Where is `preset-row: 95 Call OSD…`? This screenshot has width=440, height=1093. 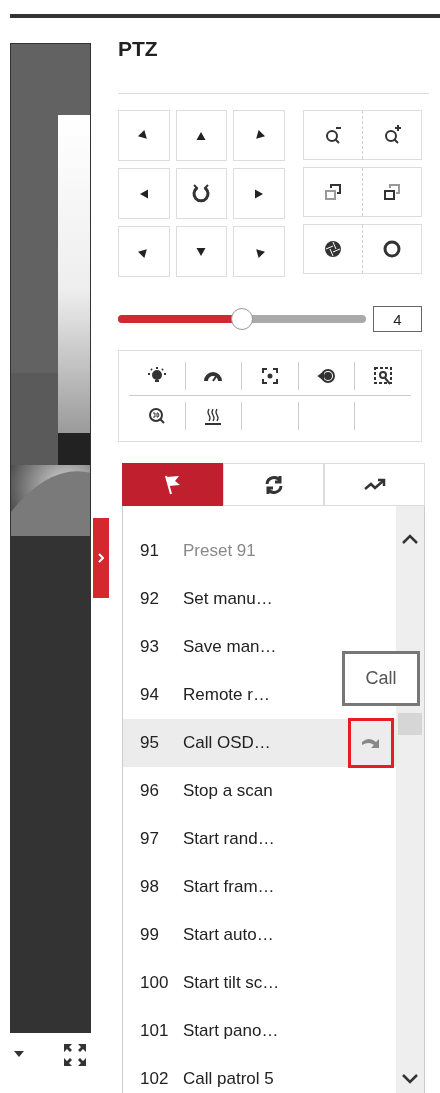 preset-row: 95 Call OSD… is located at coordinates (259, 743).